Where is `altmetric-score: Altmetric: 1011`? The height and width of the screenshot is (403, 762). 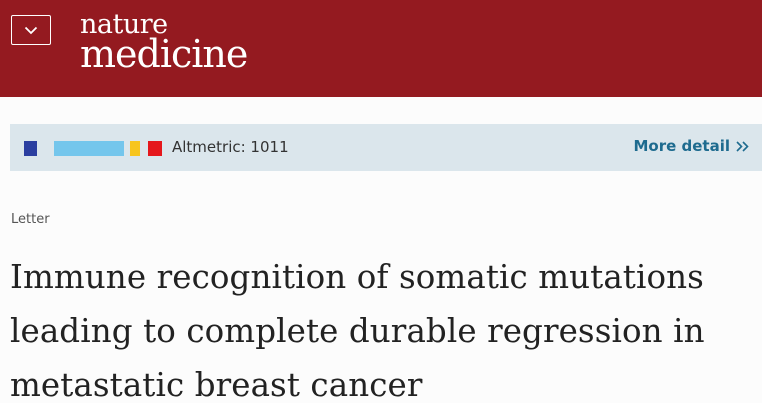
altmetric-score: Altmetric: 1011 is located at coordinates (230, 147).